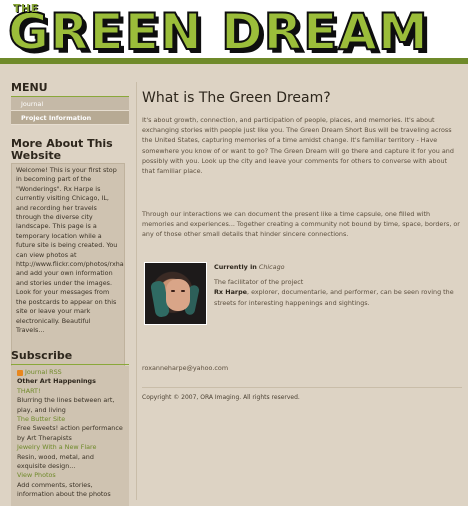 The width and height of the screenshot is (468, 506). Describe the element at coordinates (70, 104) in the screenshot. I see `menu-item-journal: Journal` at that location.